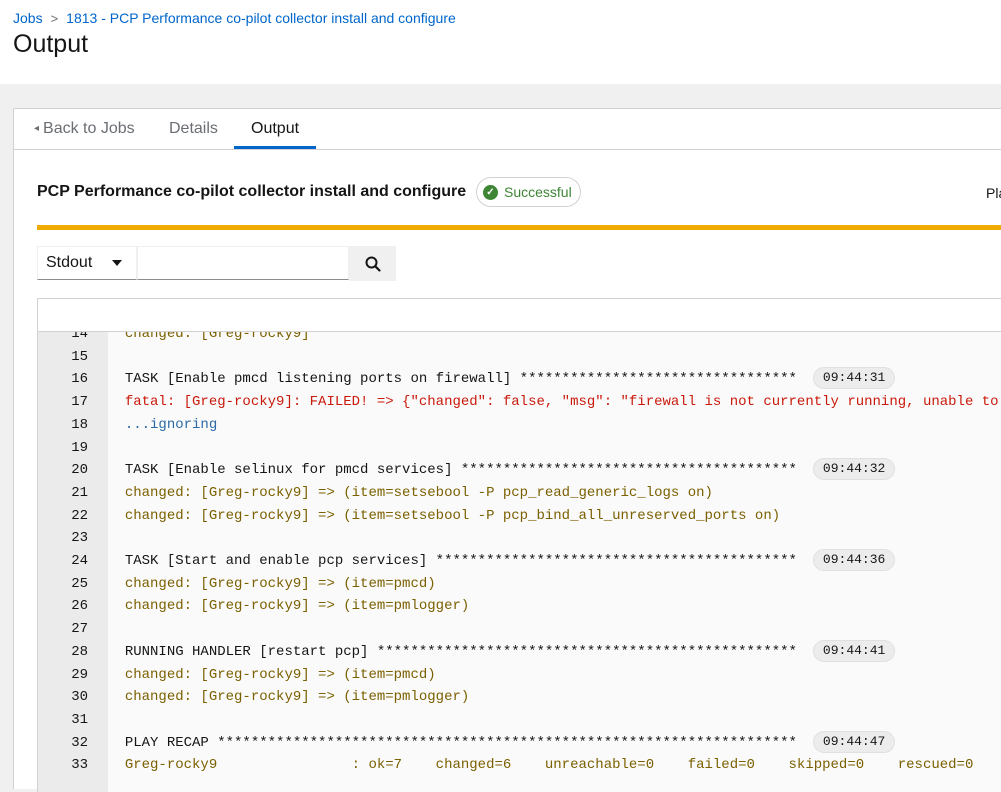  What do you see at coordinates (519, 227) in the screenshot?
I see `job-progress-bar` at bounding box center [519, 227].